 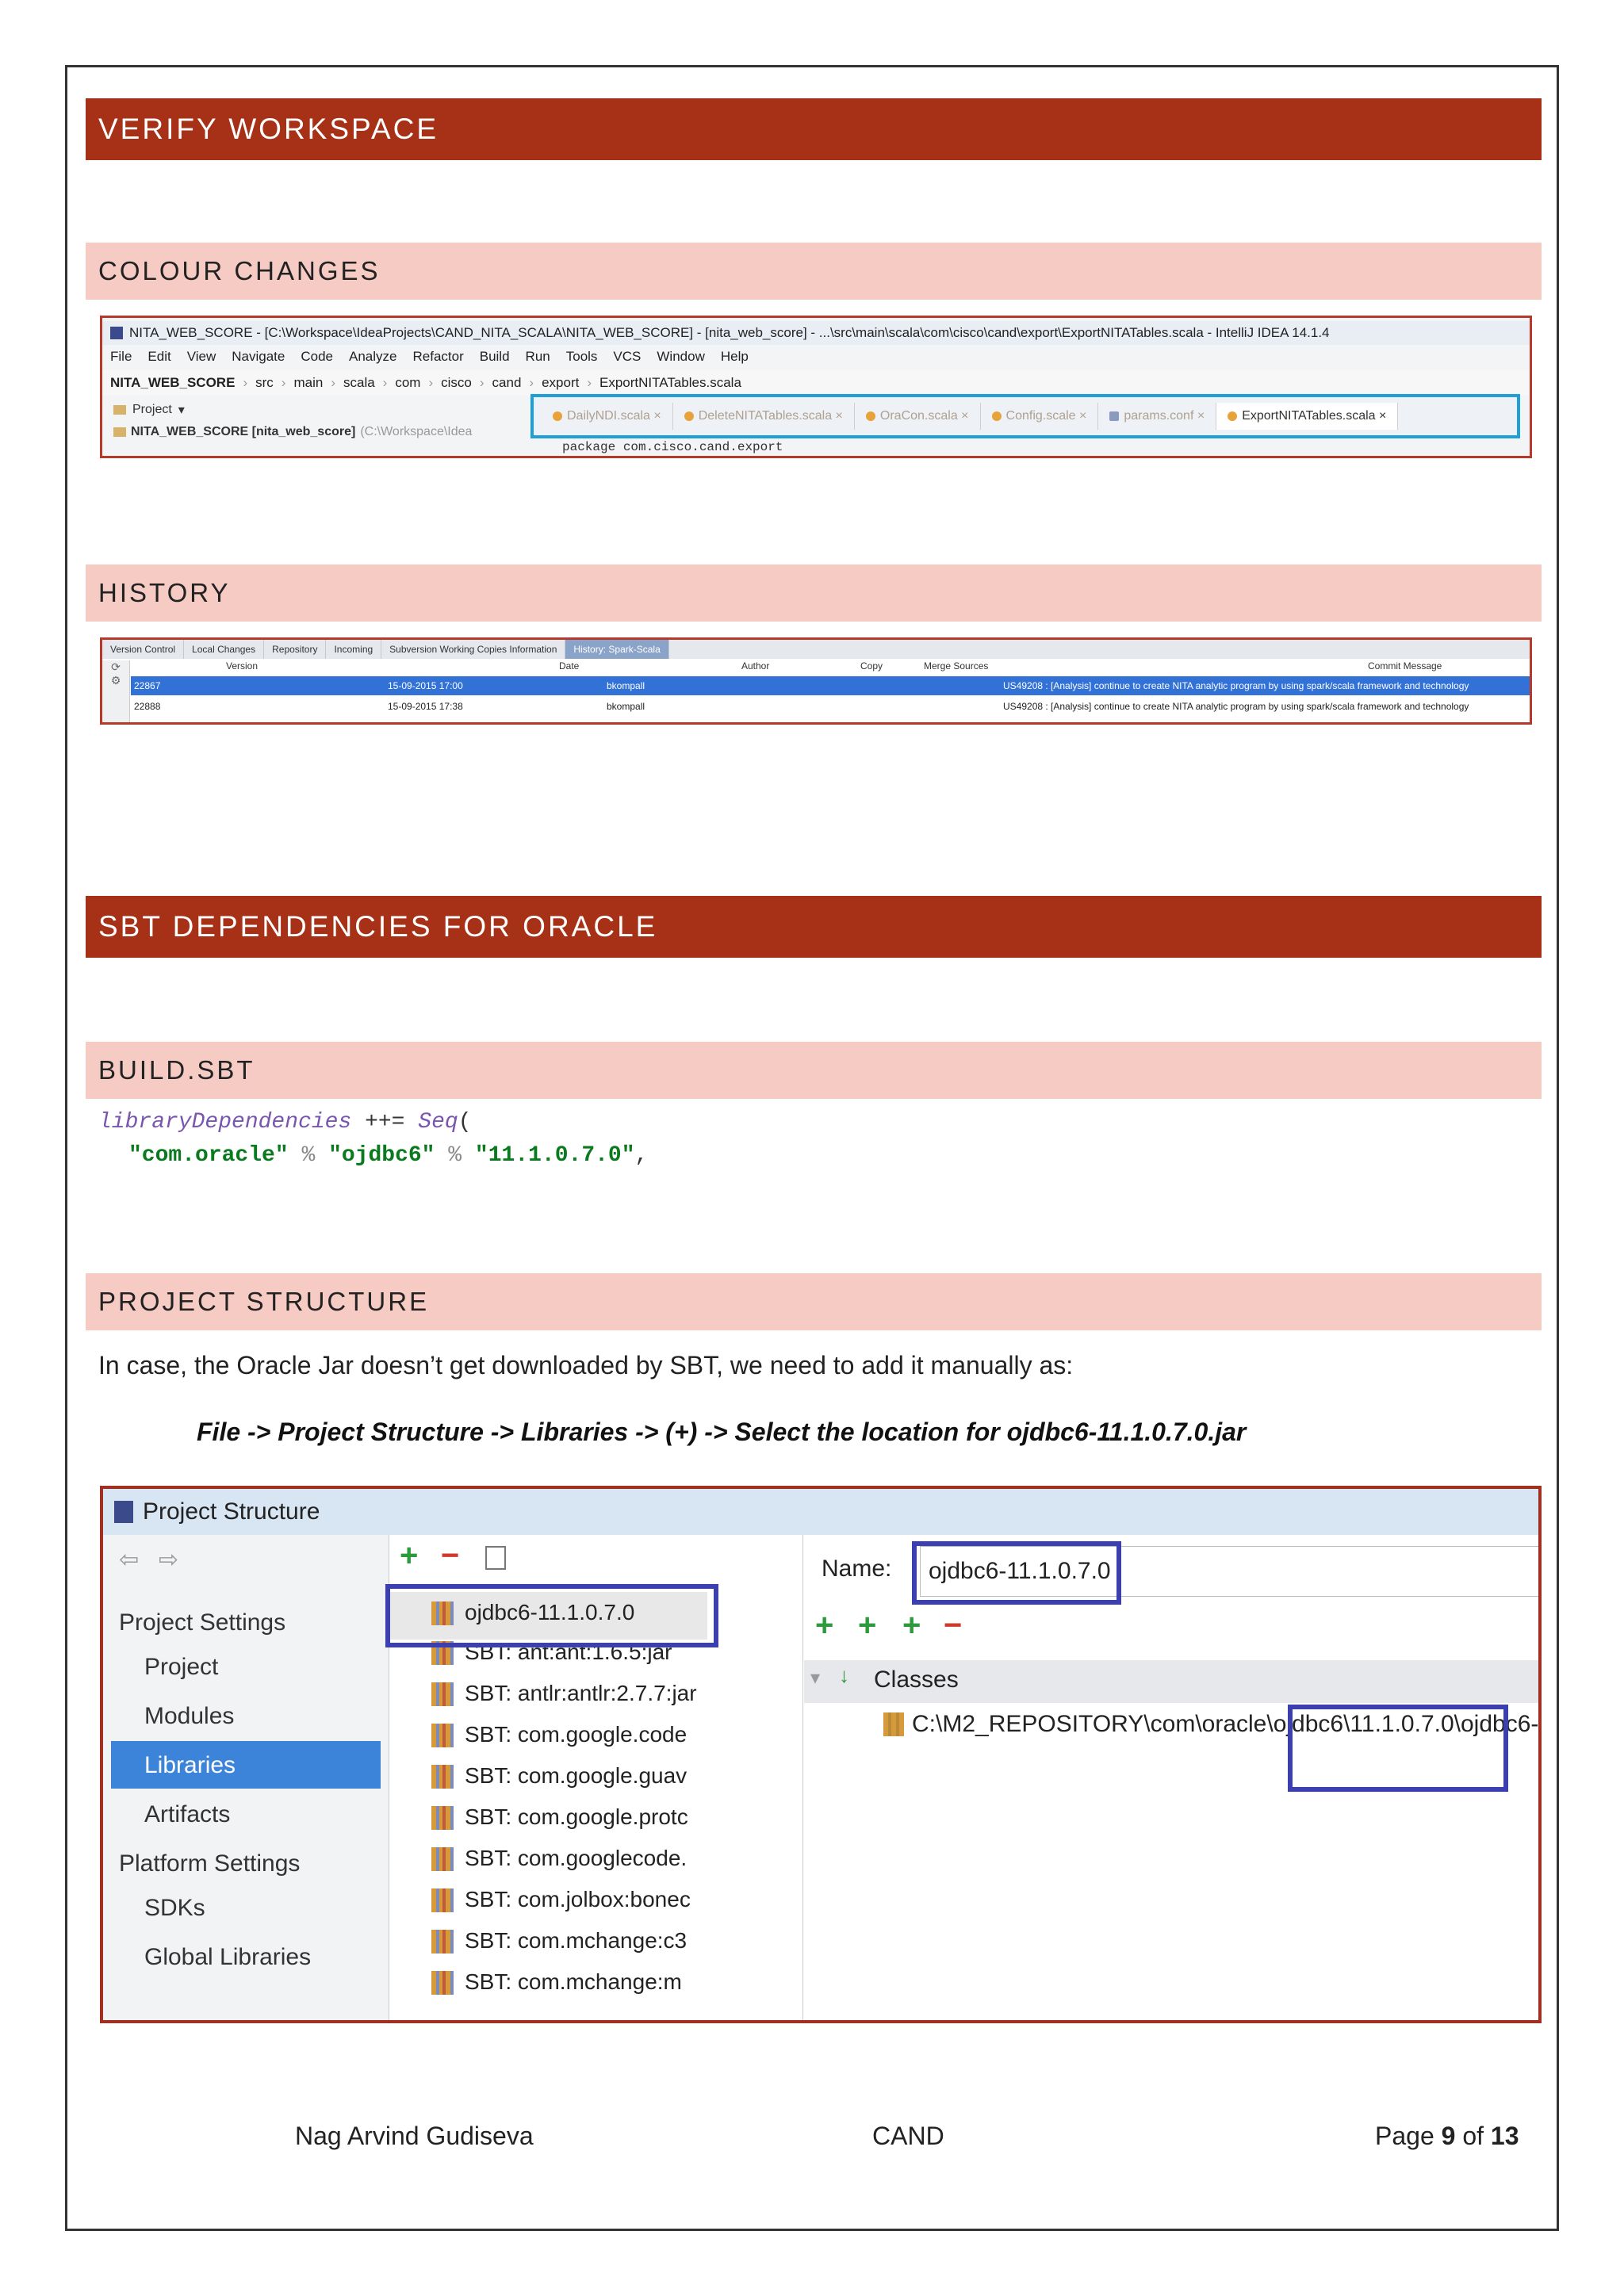 I want to click on menu-file: File, so click(x=121, y=357).